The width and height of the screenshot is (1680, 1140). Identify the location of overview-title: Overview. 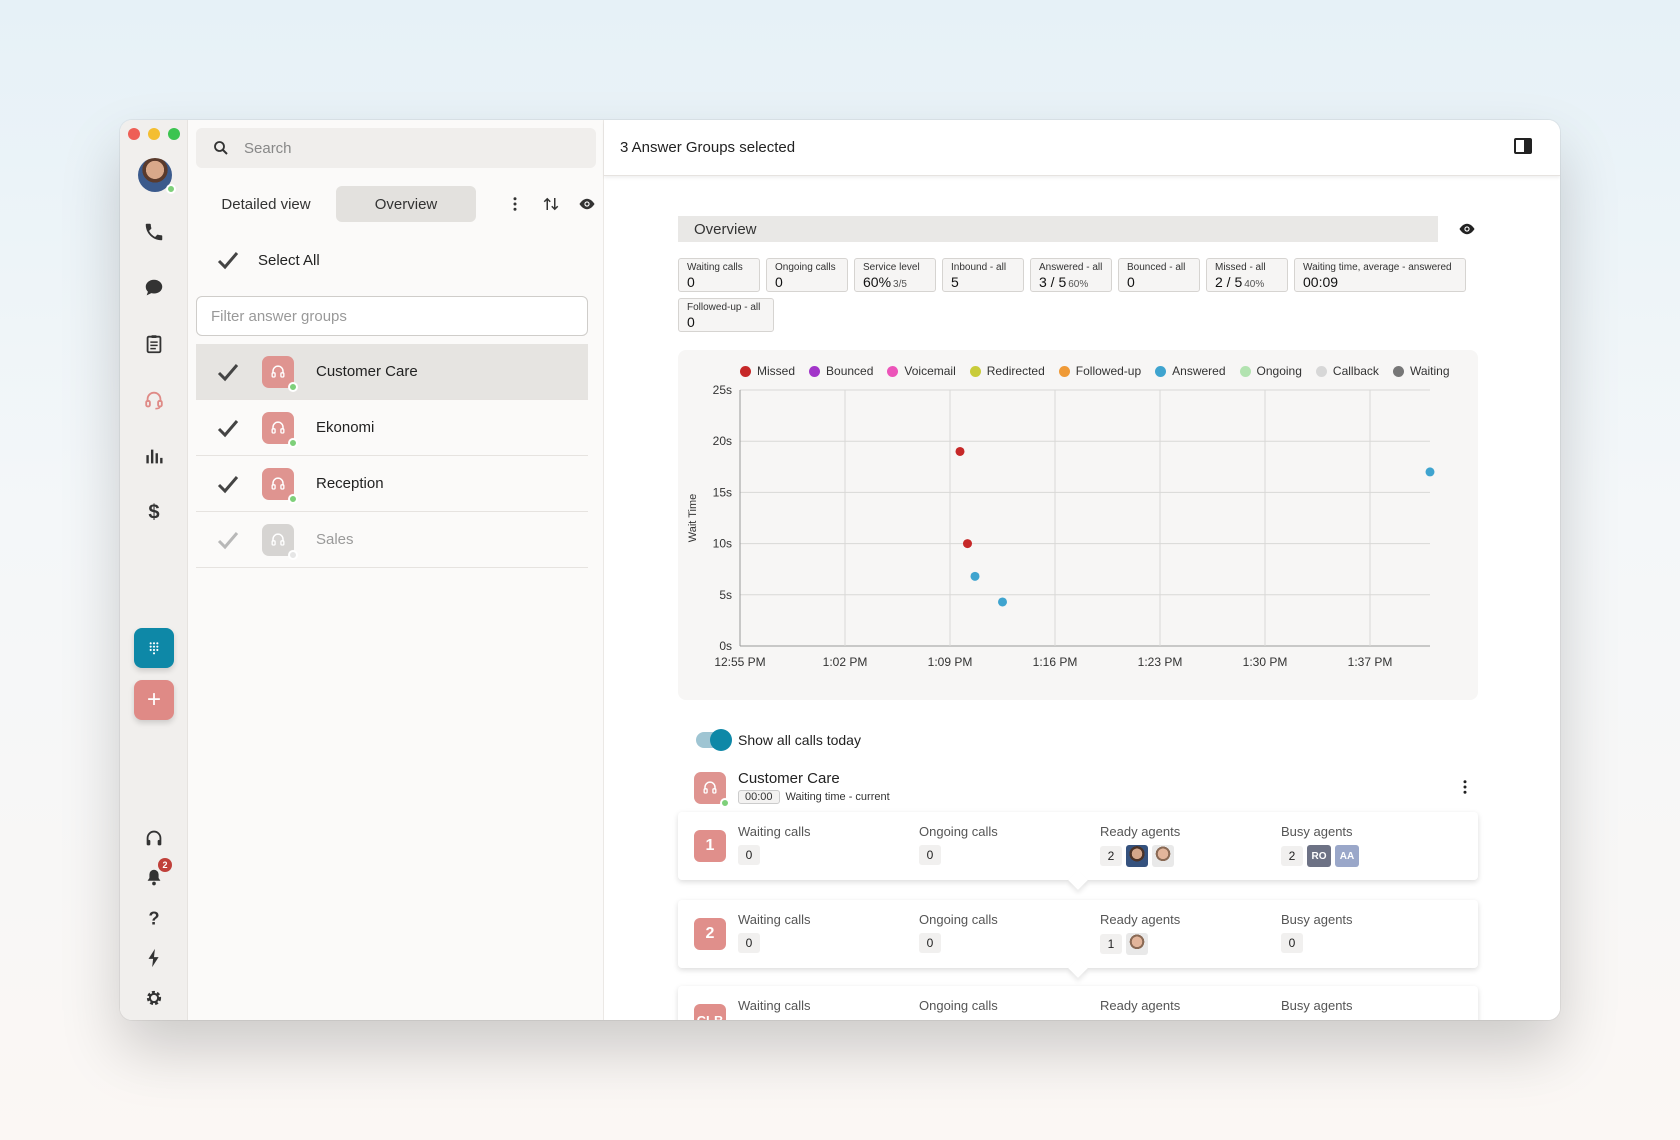
(725, 229).